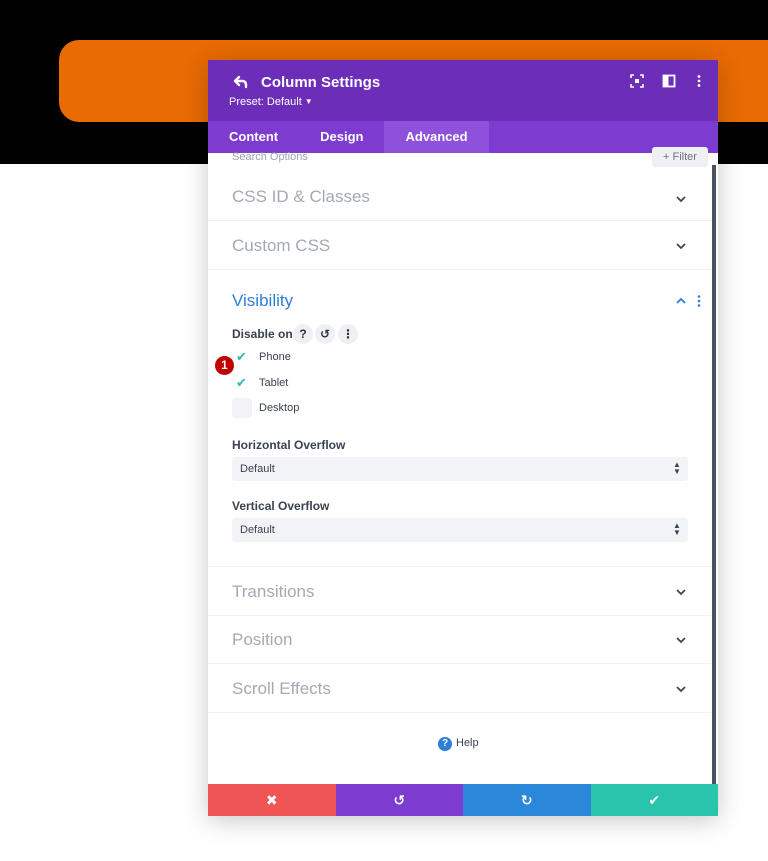 The image size is (768, 861). I want to click on discard-button: ✖, so click(272, 800).